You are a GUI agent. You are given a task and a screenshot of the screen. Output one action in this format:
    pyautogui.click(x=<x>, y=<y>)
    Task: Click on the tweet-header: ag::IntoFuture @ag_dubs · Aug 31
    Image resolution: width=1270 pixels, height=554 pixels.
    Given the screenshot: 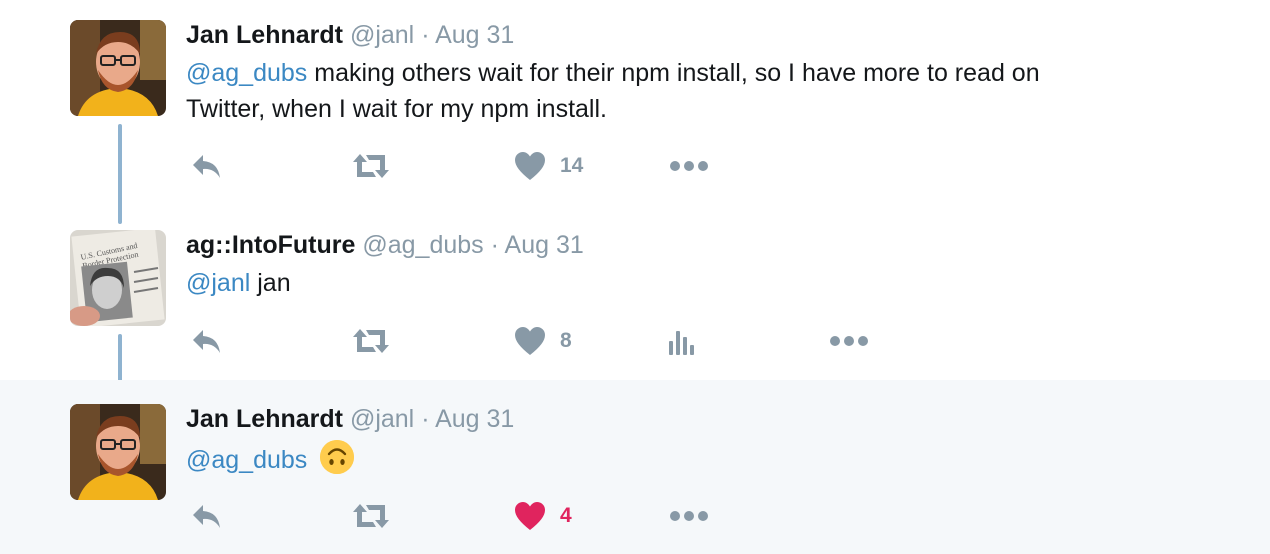 What is the action you would take?
    pyautogui.click(x=385, y=245)
    